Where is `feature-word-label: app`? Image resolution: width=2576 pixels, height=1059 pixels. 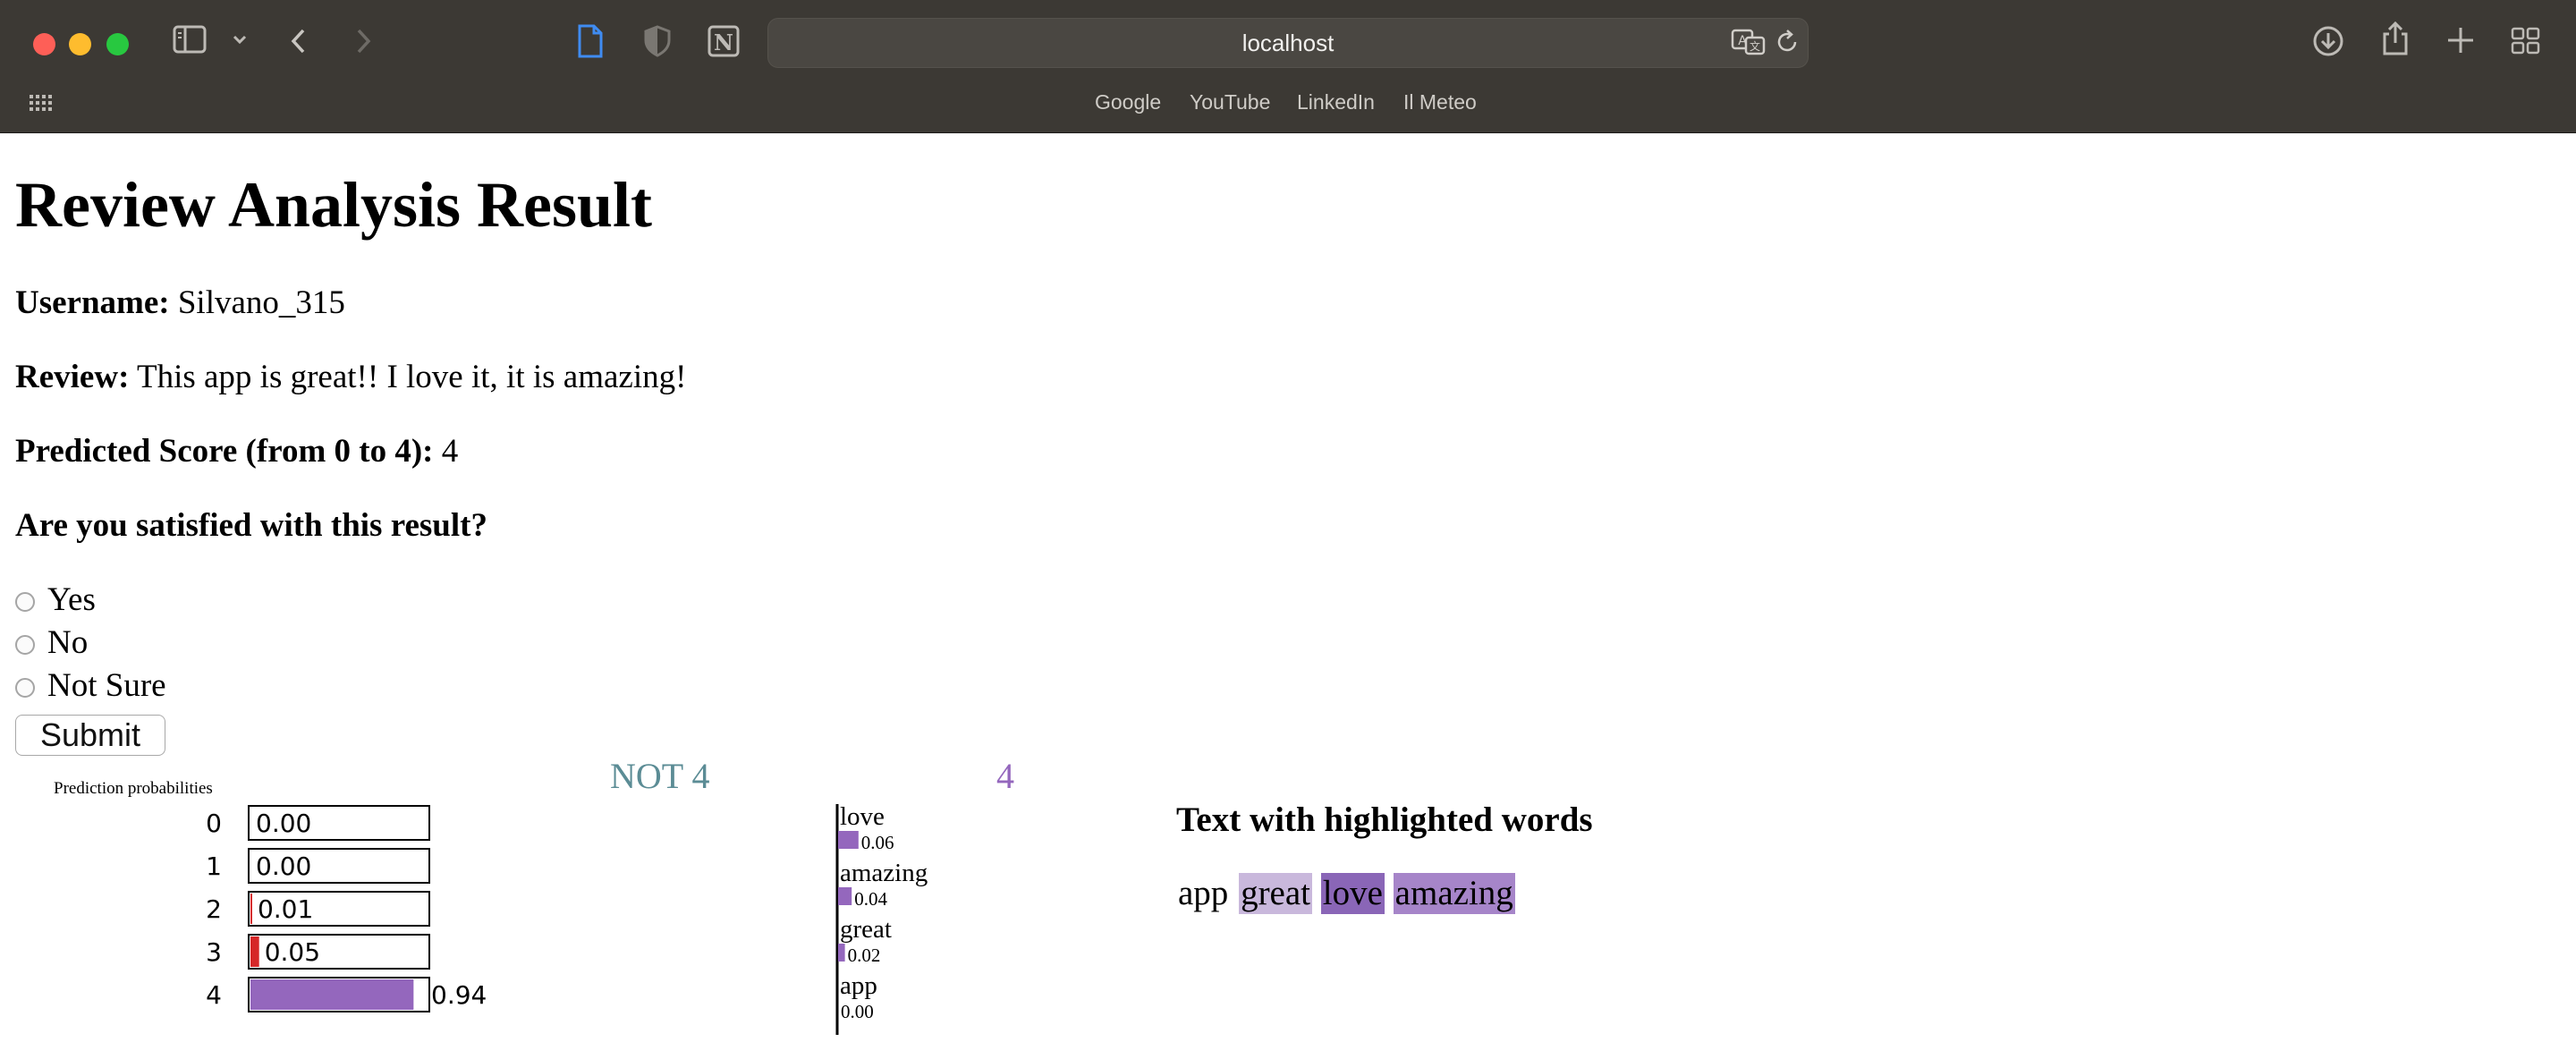
feature-word-label: app is located at coordinates (858, 985).